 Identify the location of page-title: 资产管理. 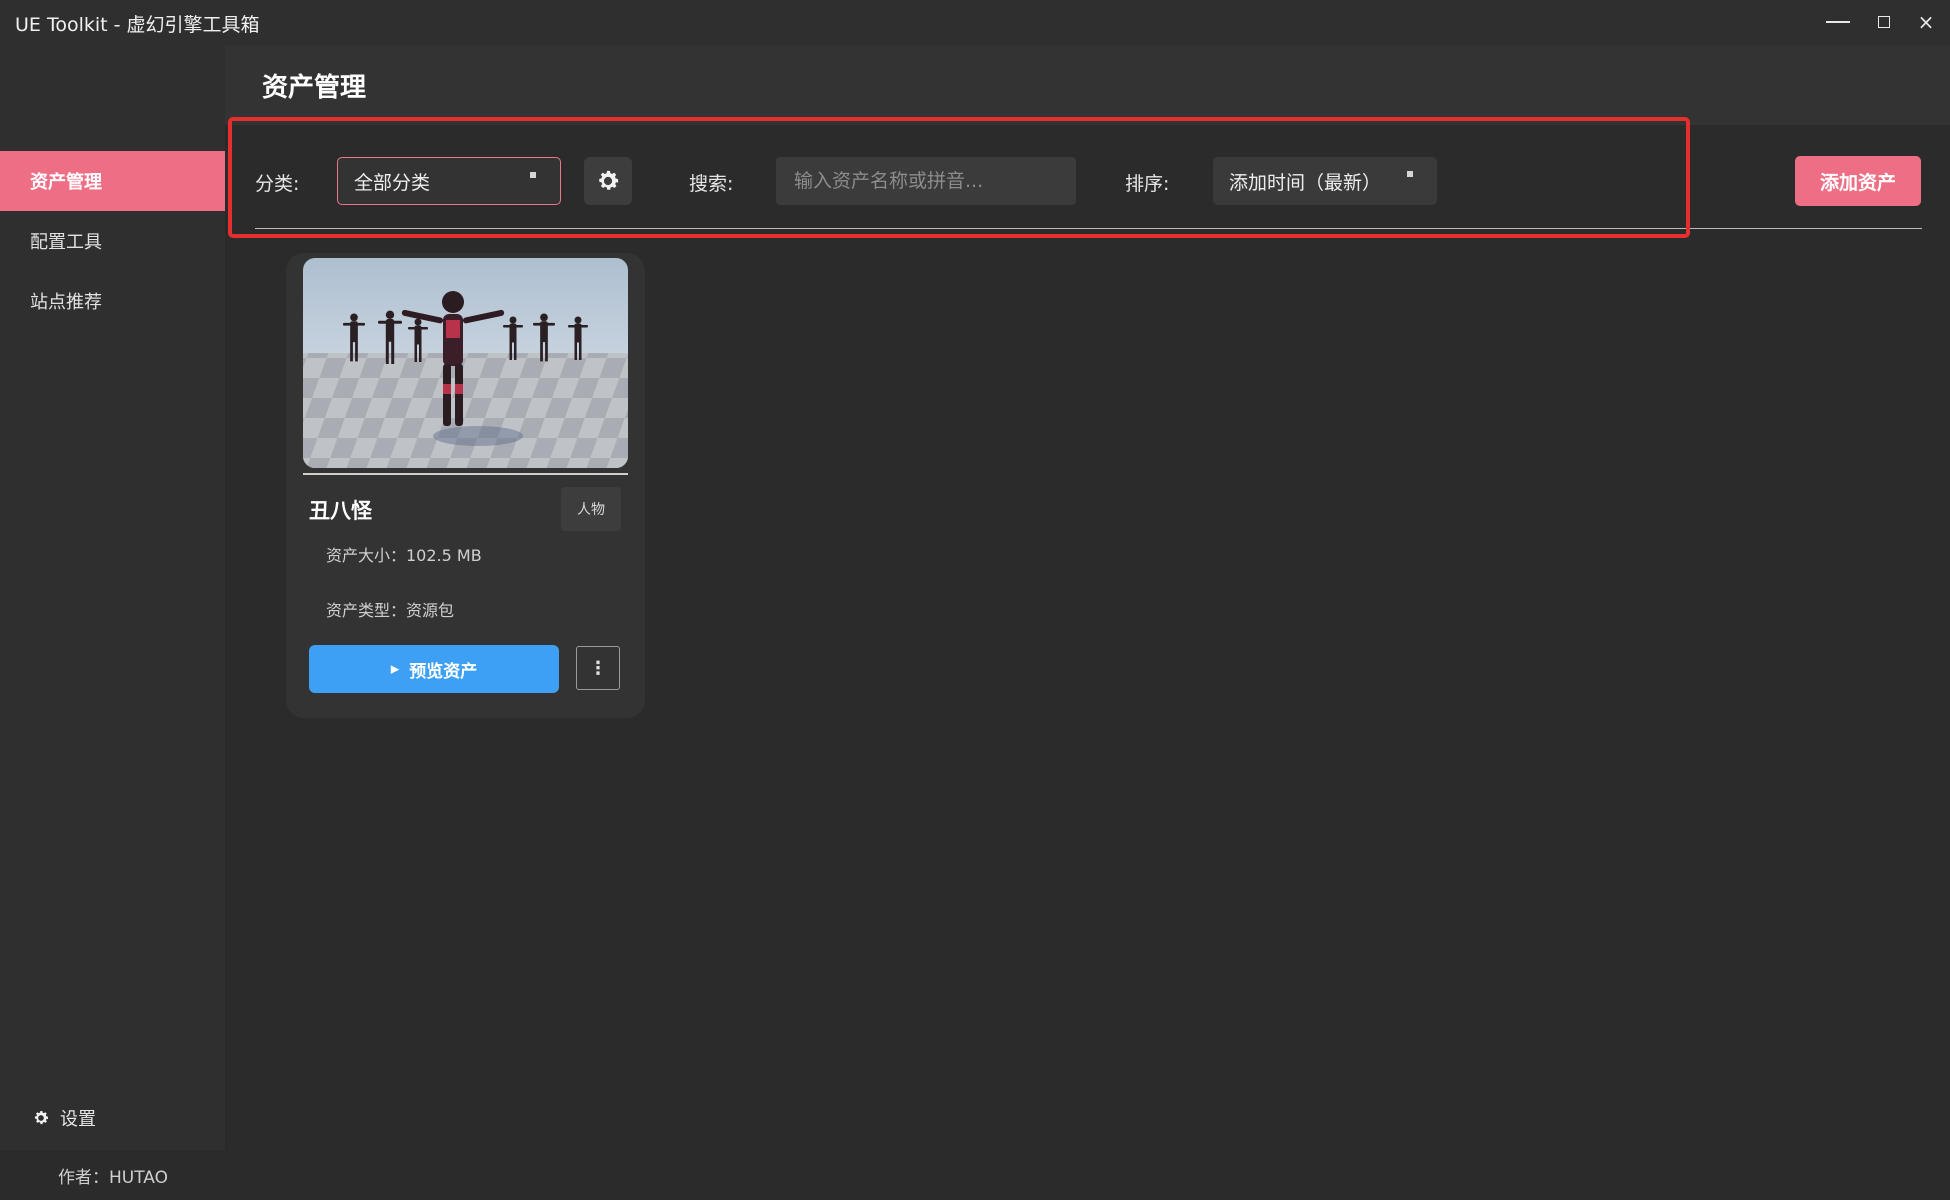
(314, 88).